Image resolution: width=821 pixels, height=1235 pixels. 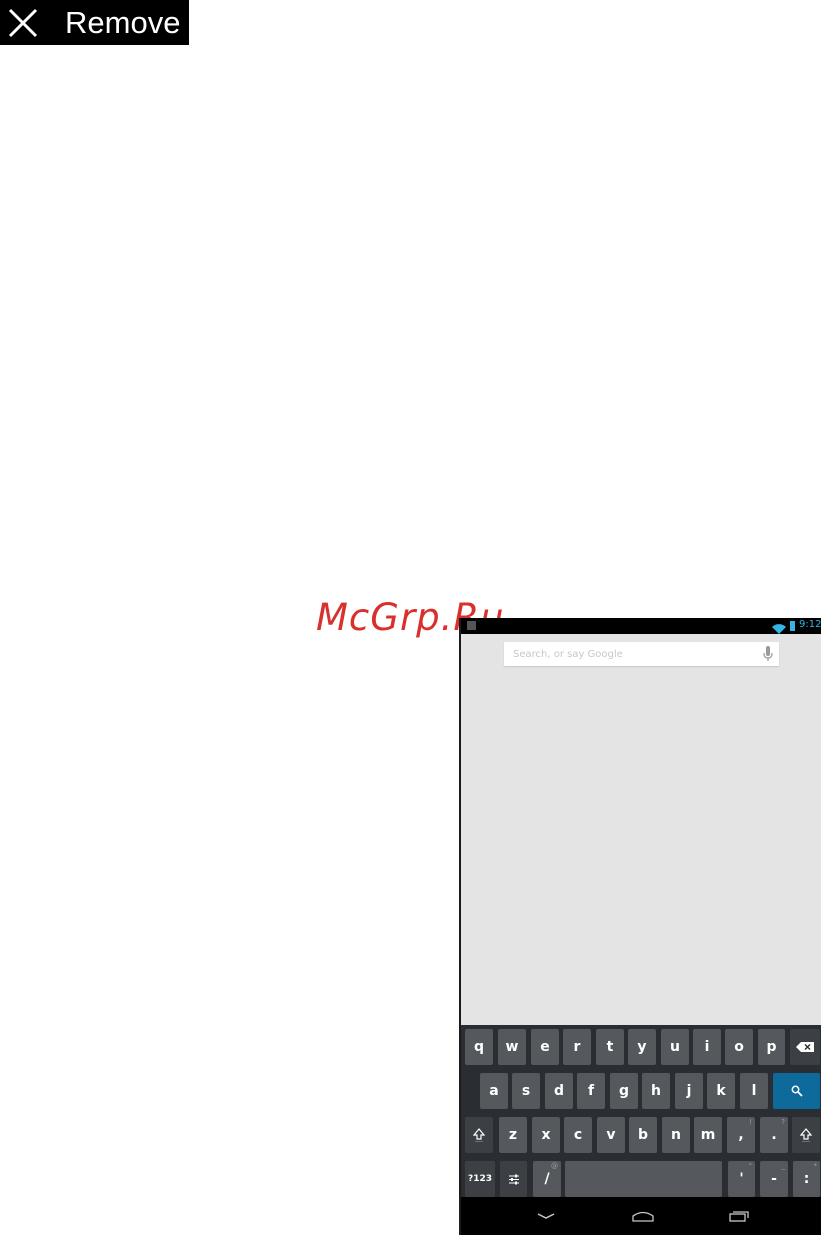 What do you see at coordinates (610, 1047) in the screenshot?
I see `key-t: t` at bounding box center [610, 1047].